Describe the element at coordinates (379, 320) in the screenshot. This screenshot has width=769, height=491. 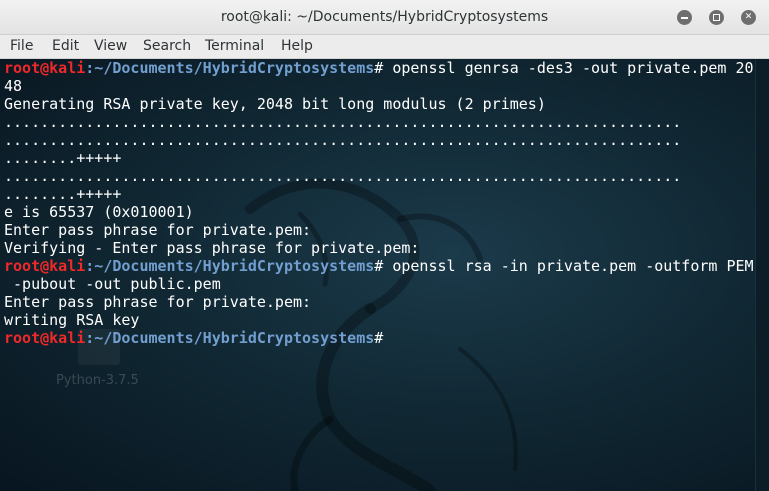
I see `output-line: writing RSA key` at that location.